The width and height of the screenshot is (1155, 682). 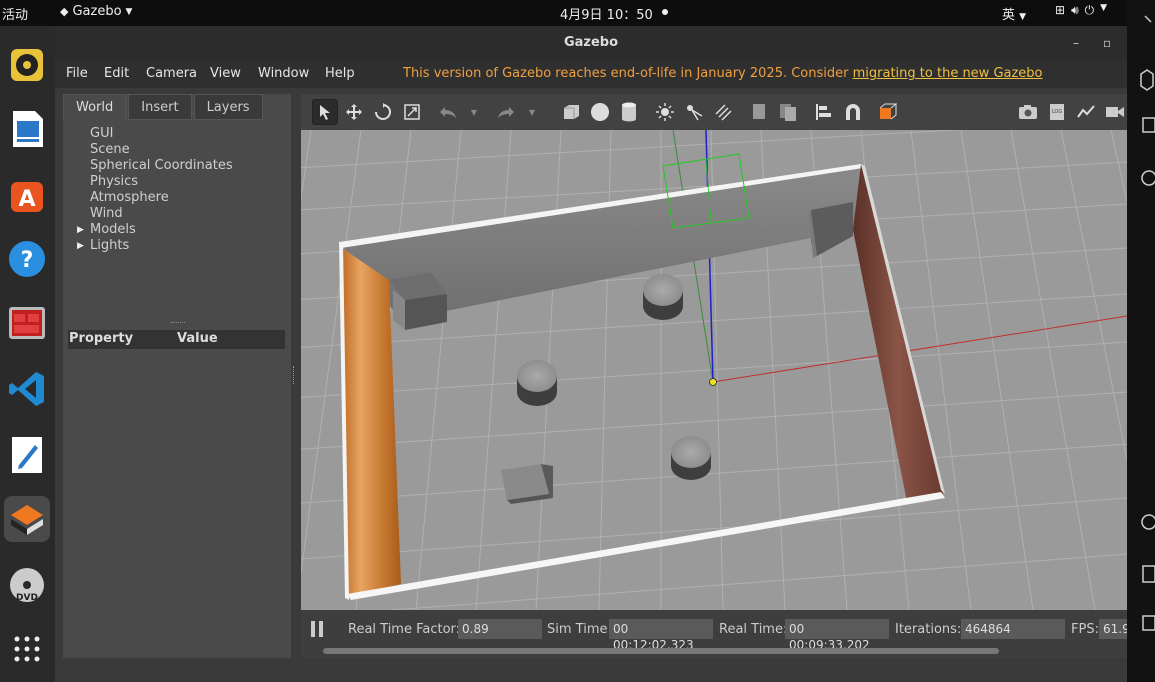 I want to click on activities-button: 活动, so click(x=15, y=13).